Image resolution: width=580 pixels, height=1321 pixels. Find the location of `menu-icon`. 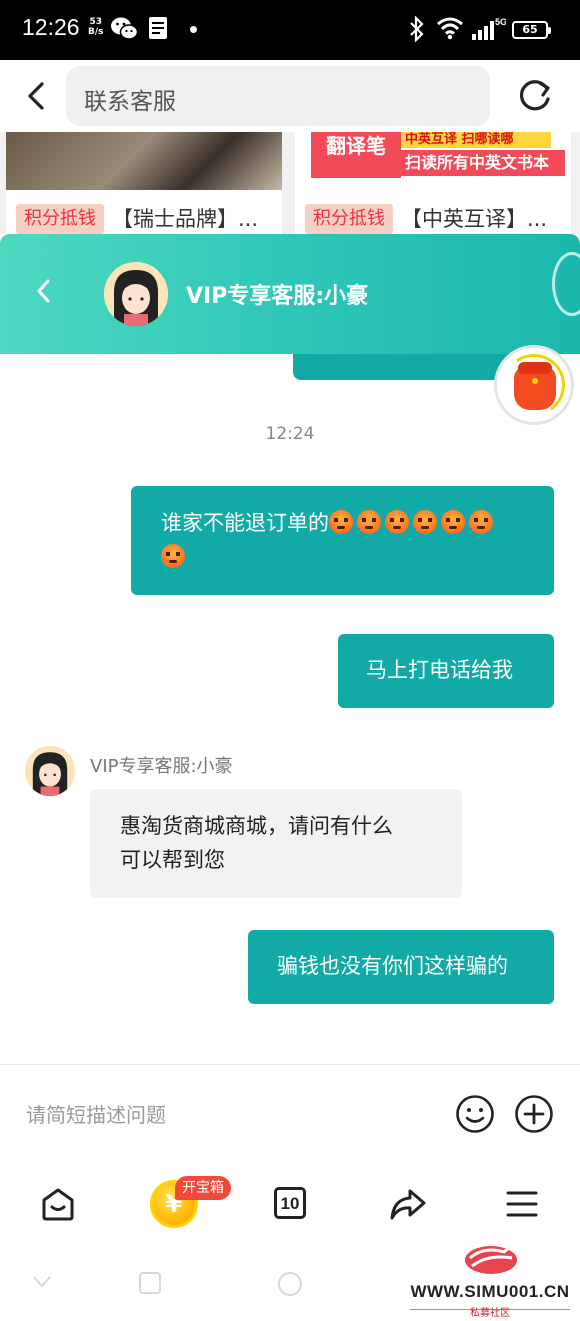

menu-icon is located at coordinates (522, 1204).